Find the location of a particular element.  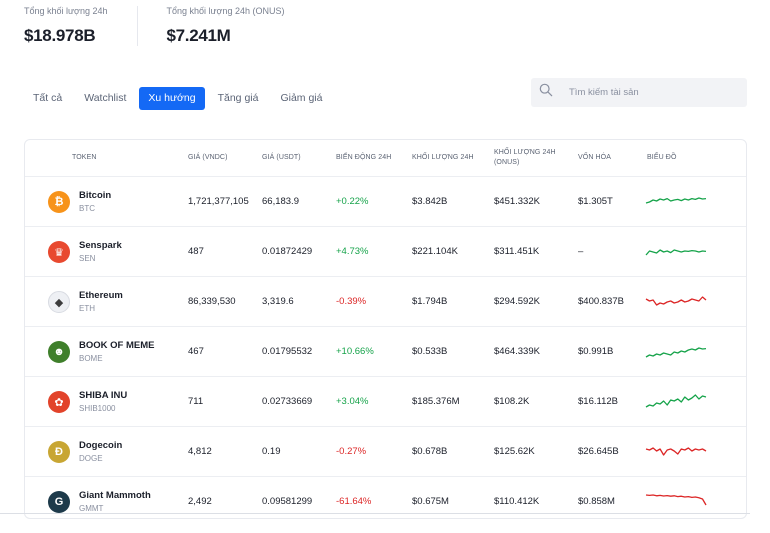

search-icon is located at coordinates (546, 92).